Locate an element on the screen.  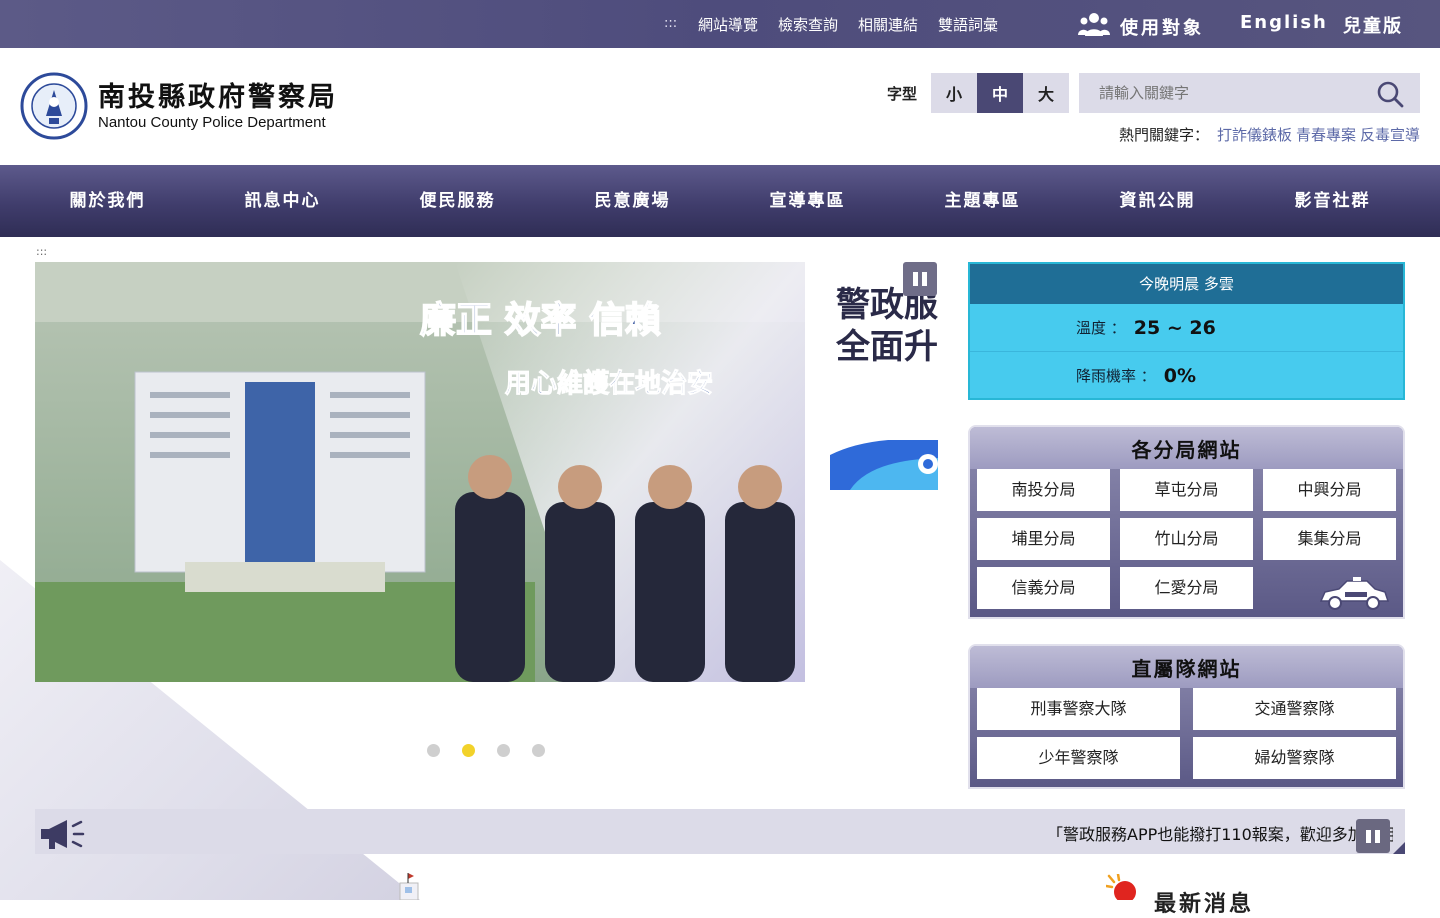
branch-link: 中興分局 is located at coordinates (1329, 490).